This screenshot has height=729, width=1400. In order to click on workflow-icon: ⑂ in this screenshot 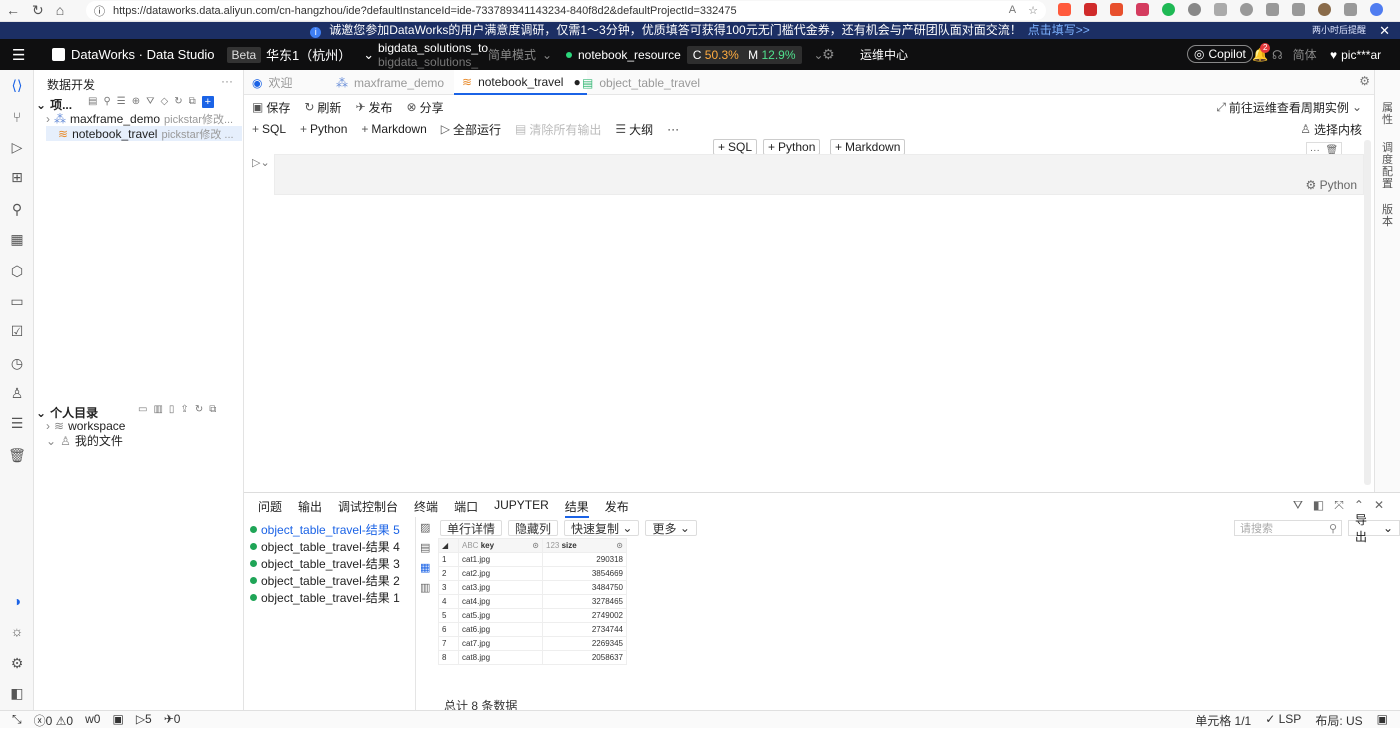, I will do `click(17, 117)`.